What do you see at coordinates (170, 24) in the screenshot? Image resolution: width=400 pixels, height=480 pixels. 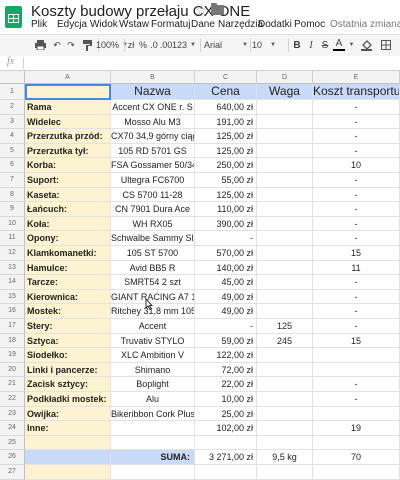 I see `menu-format: Formatuj` at bounding box center [170, 24].